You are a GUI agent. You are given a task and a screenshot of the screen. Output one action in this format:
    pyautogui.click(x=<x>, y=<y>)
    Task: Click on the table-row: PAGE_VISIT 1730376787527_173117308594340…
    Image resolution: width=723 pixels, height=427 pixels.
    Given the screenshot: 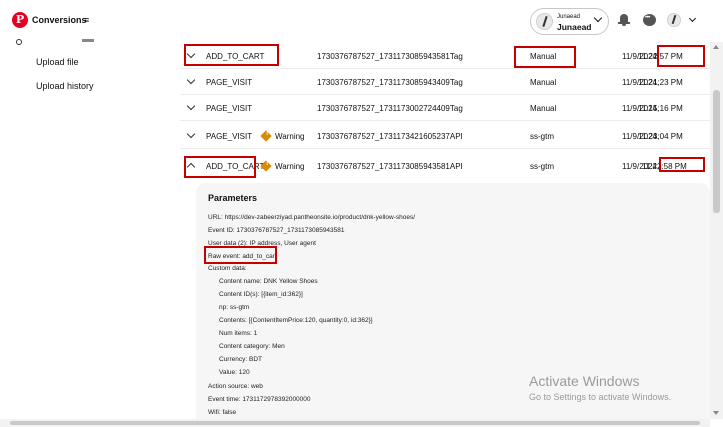 What is the action you would take?
    pyautogui.click(x=445, y=82)
    